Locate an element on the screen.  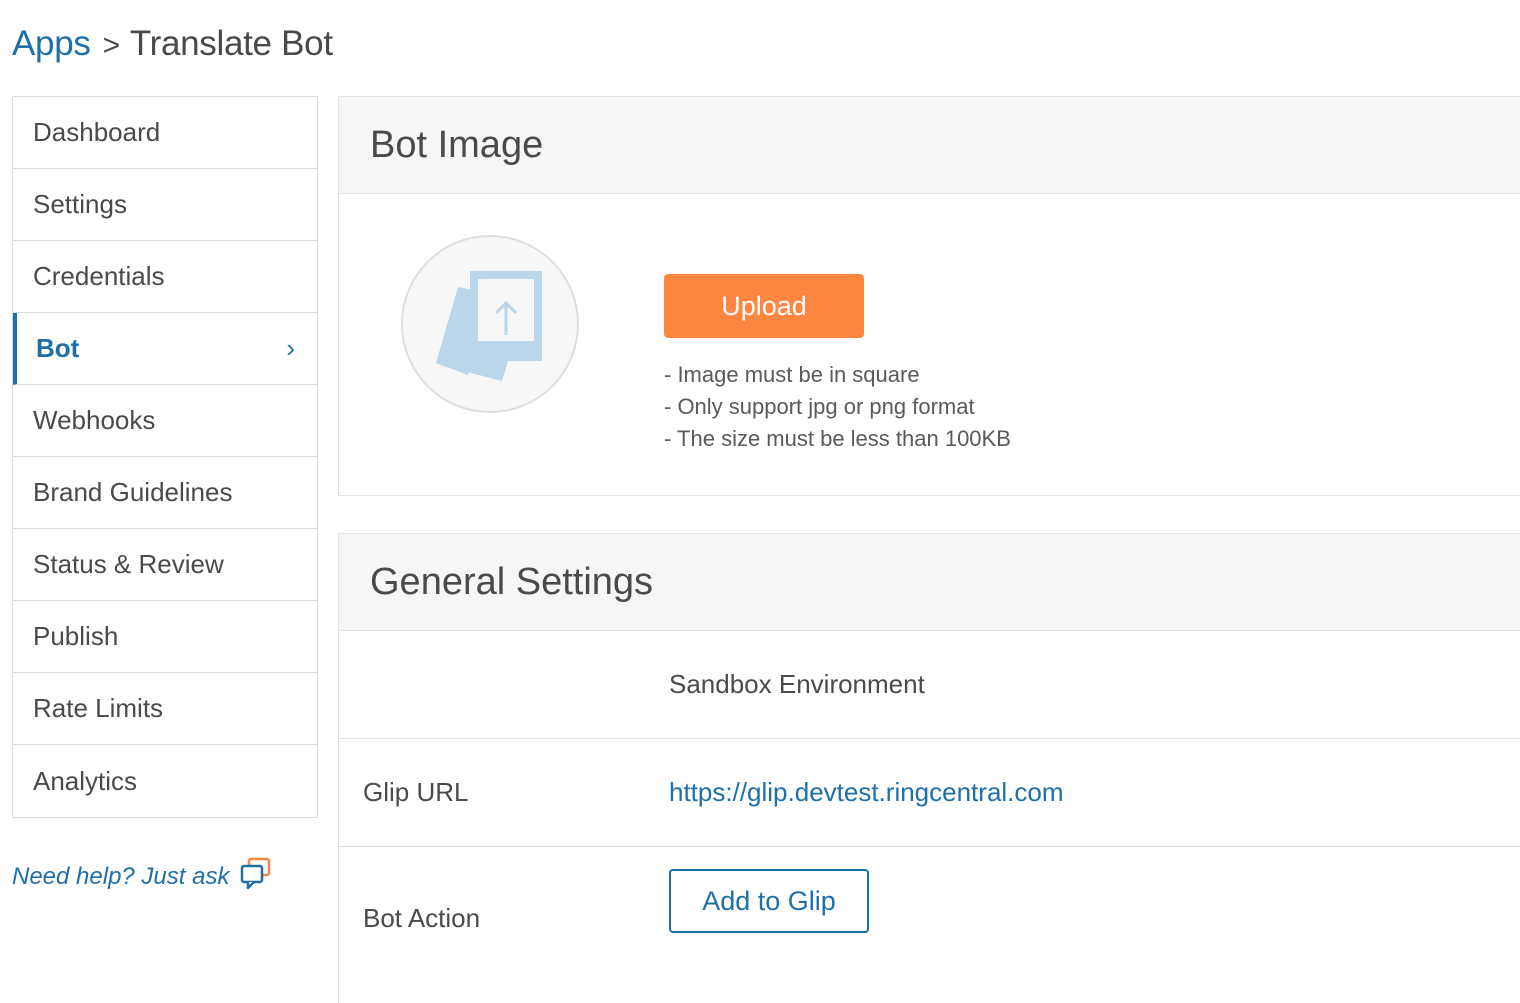
sidebar-item-credentials: Credentials is located at coordinates (165, 277).